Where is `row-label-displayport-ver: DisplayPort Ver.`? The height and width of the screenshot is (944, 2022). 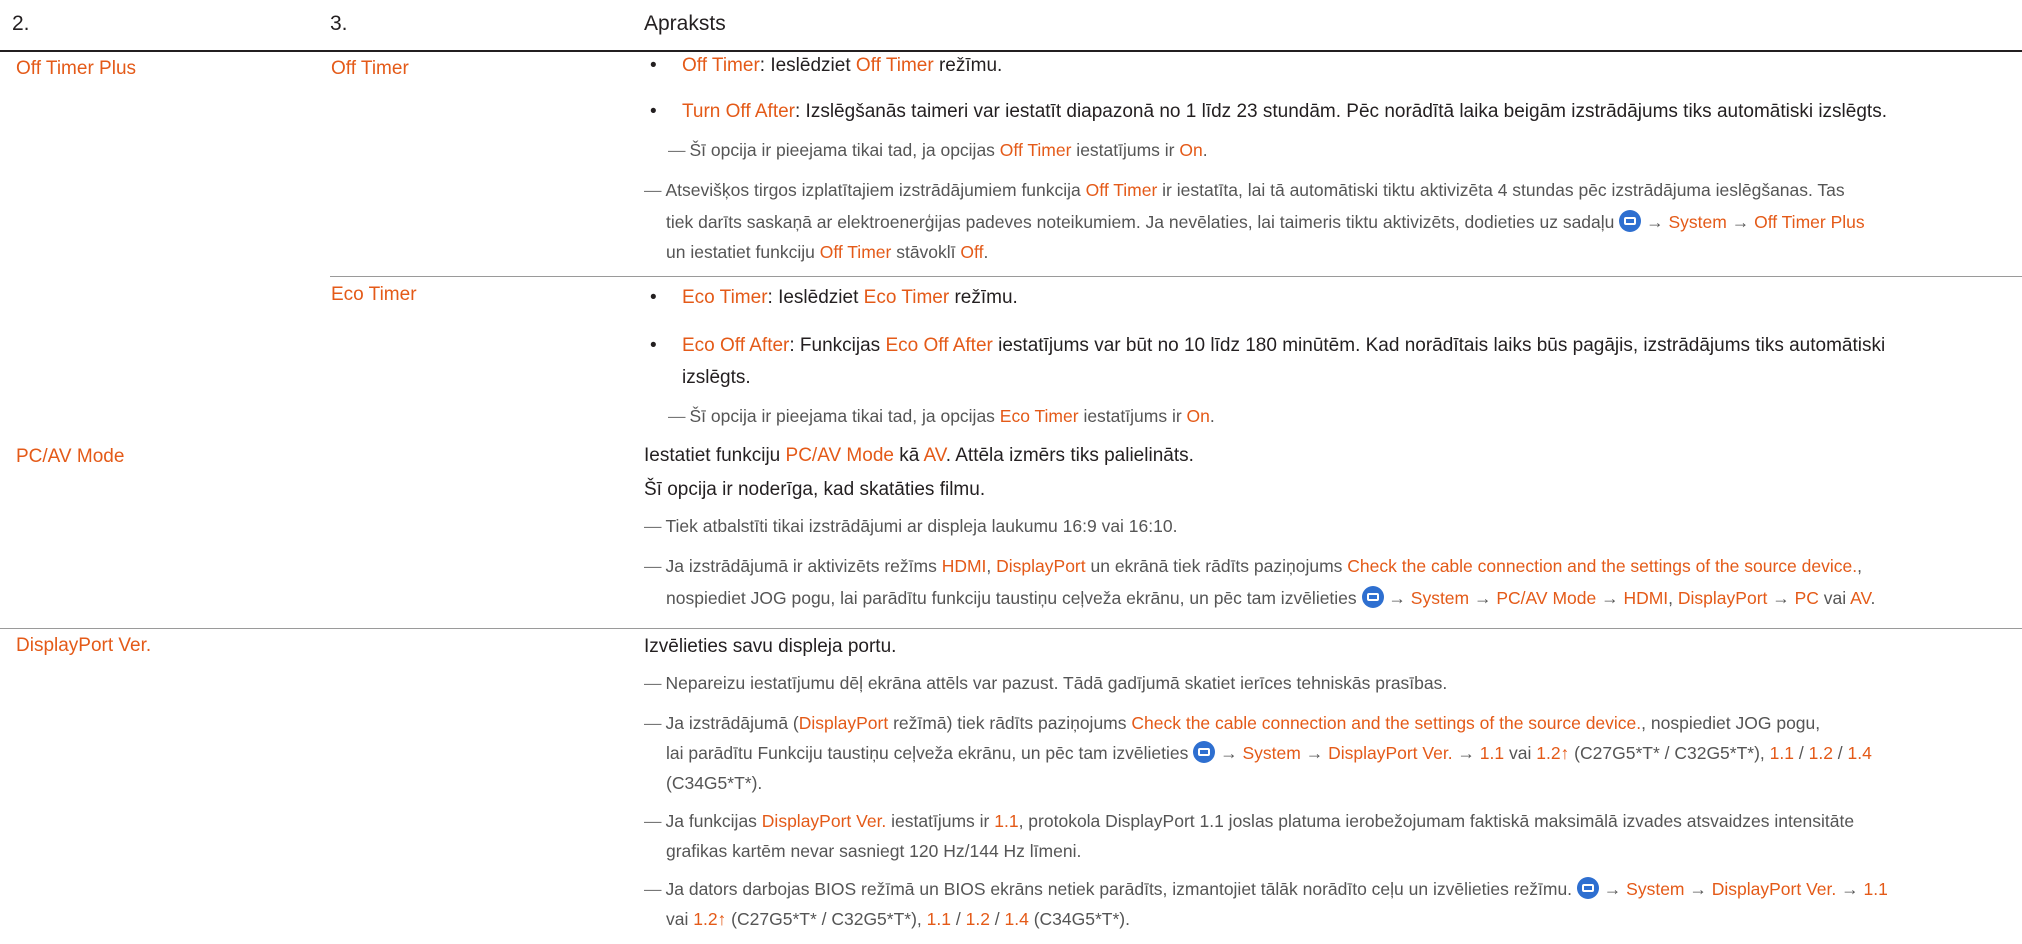 row-label-displayport-ver: DisplayPort Ver. is located at coordinates (84, 645).